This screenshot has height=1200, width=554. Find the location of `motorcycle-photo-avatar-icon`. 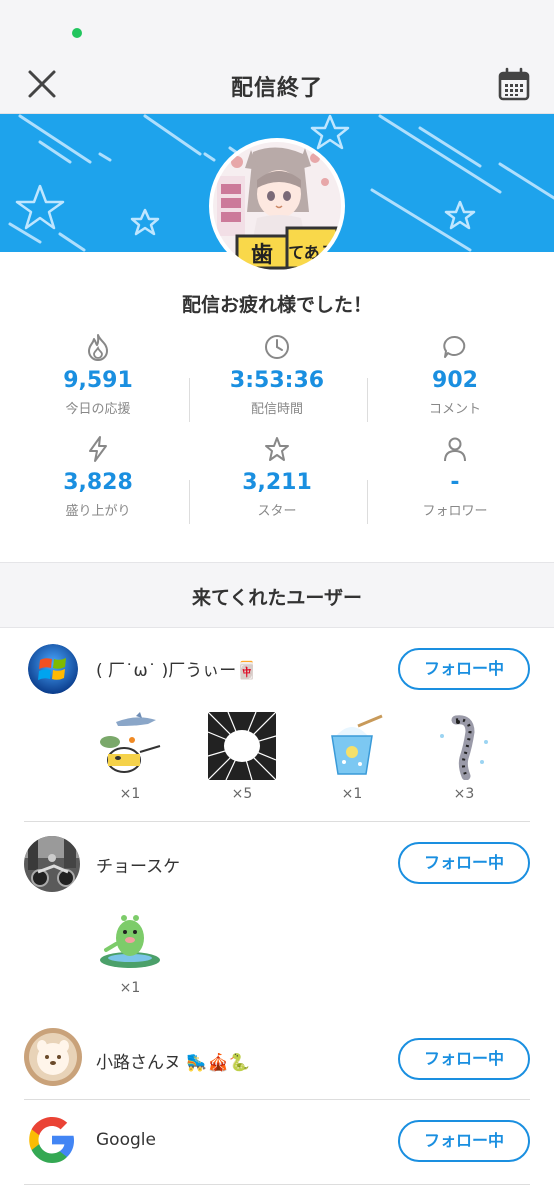

motorcycle-photo-avatar-icon is located at coordinates (52, 864).